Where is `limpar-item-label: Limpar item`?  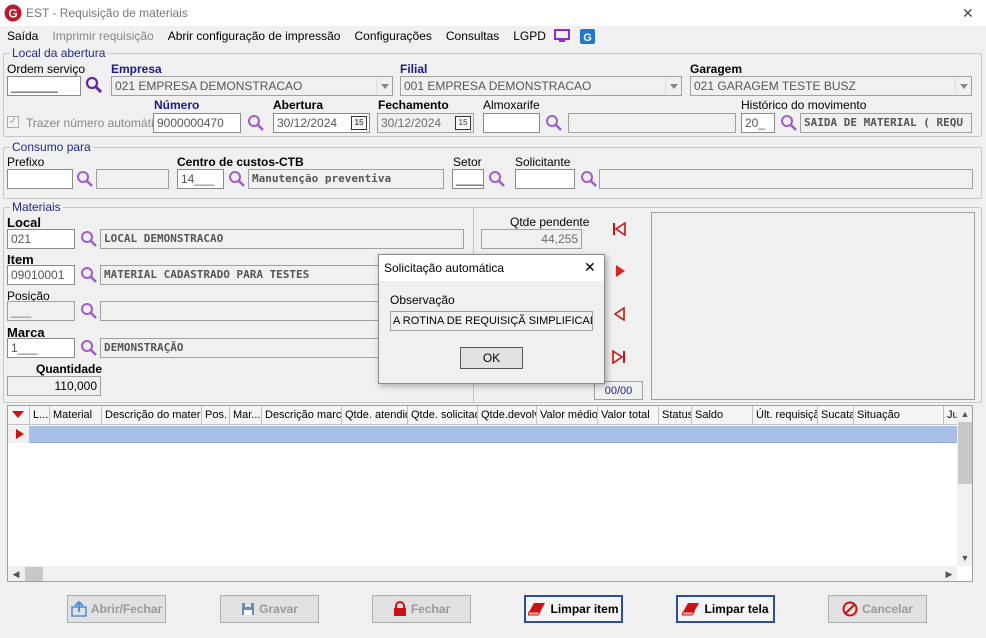 limpar-item-label: Limpar item is located at coordinates (584, 609).